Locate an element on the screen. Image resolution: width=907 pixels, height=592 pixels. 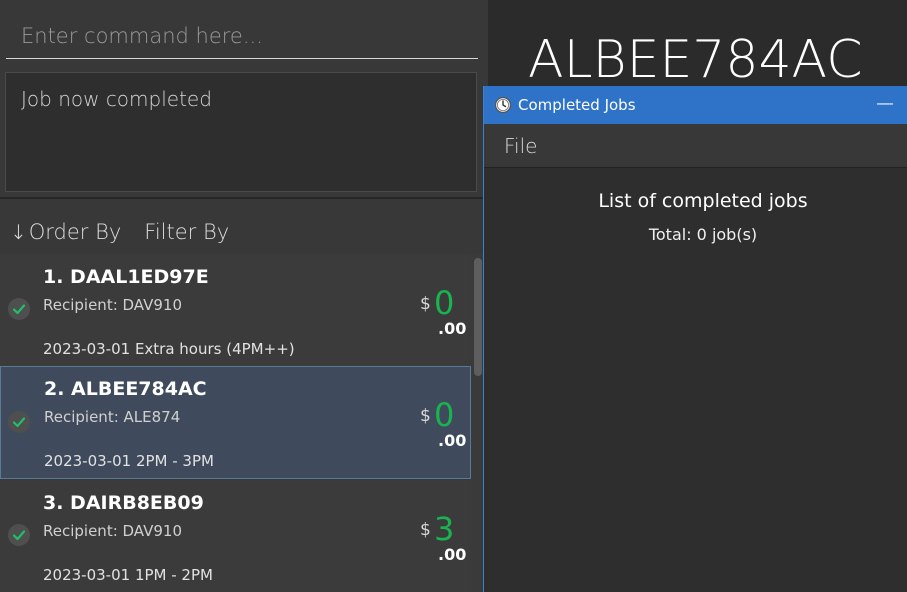
sort-down-arrow-icon: ↓ is located at coordinates (18, 232).